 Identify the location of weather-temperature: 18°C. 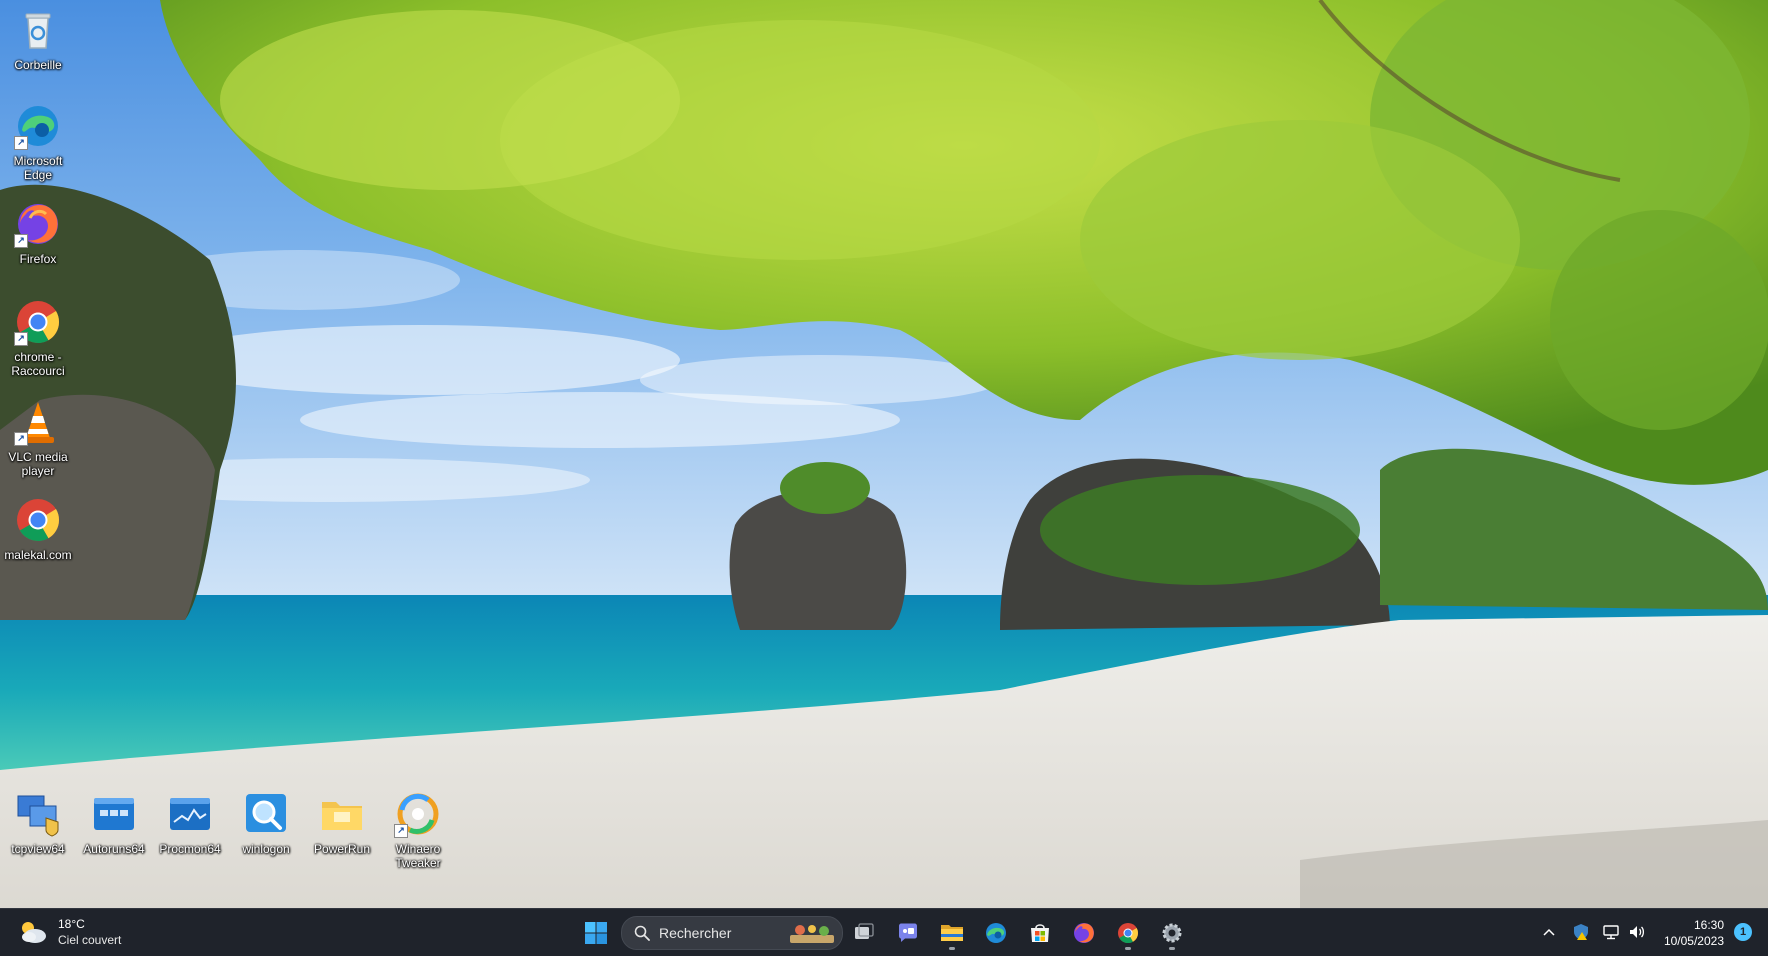
(71, 924).